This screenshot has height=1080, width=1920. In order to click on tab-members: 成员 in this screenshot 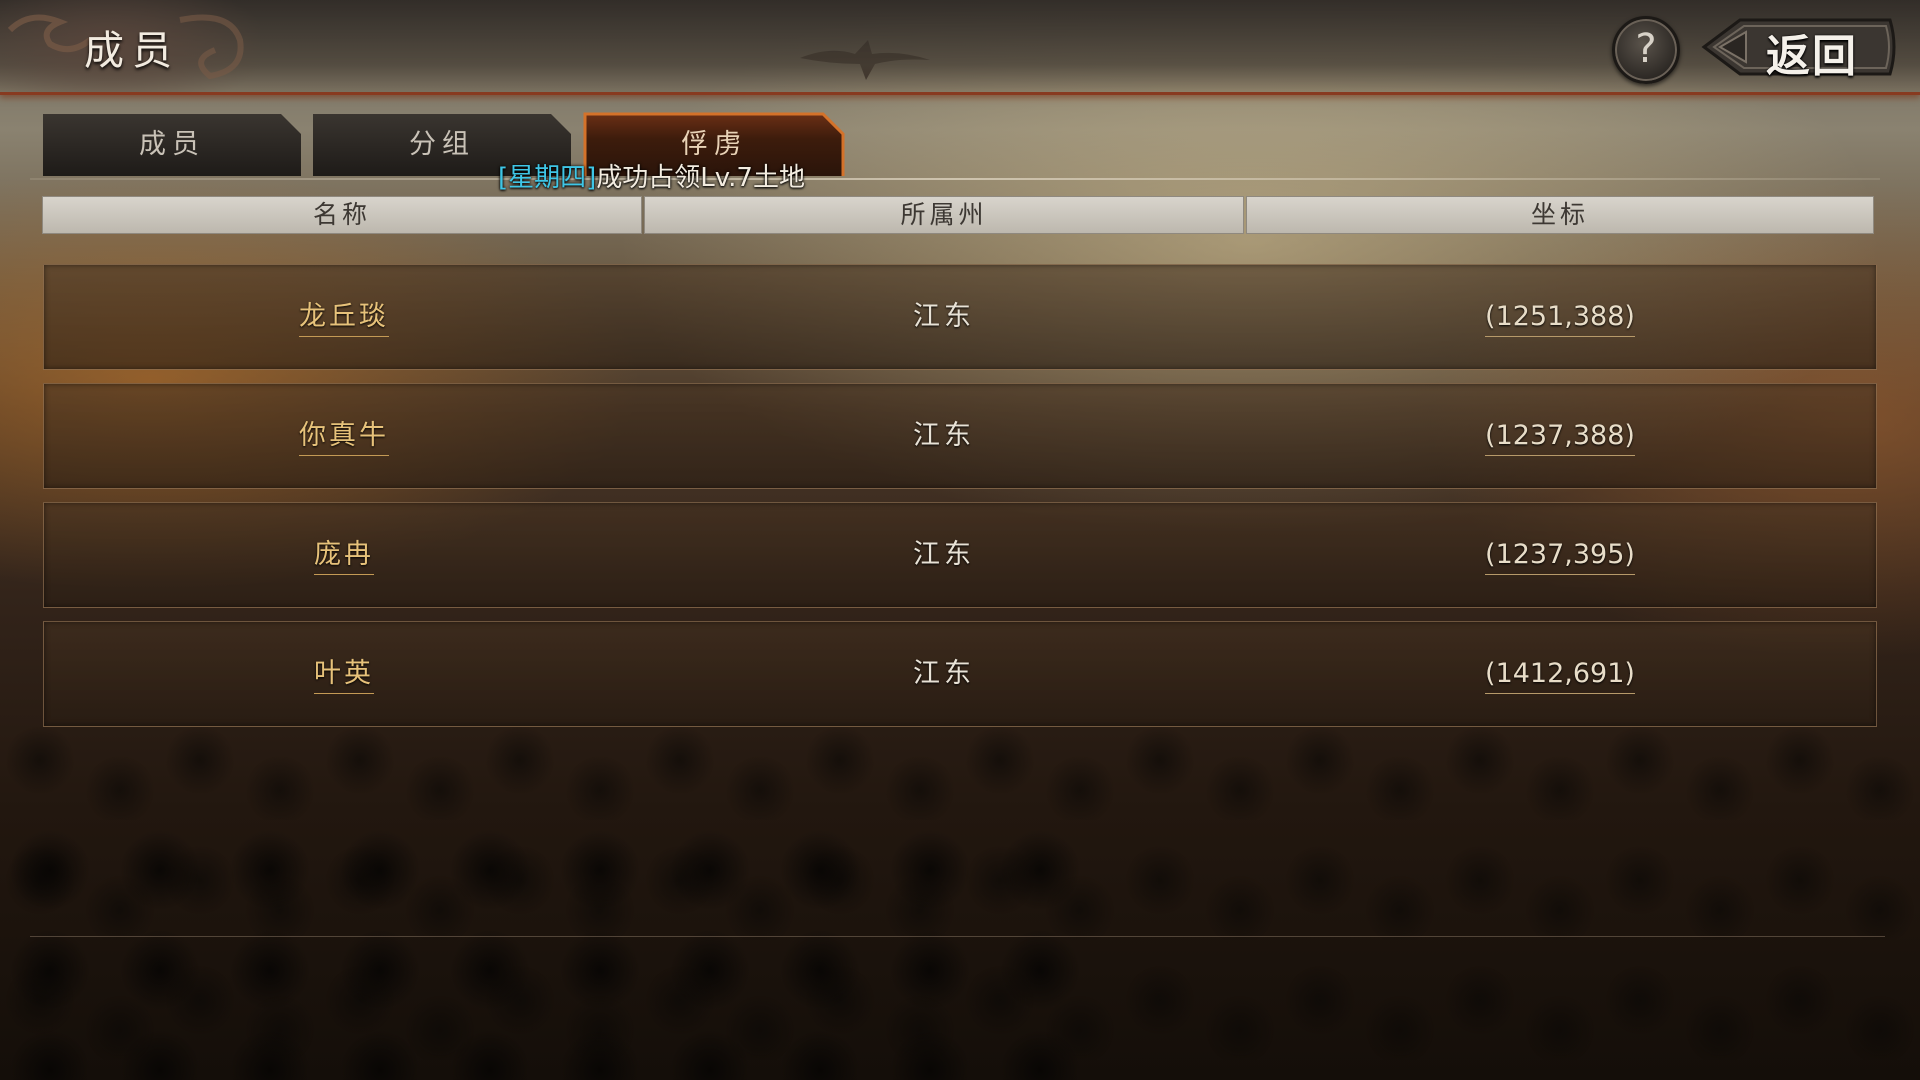, I will do `click(172, 145)`.